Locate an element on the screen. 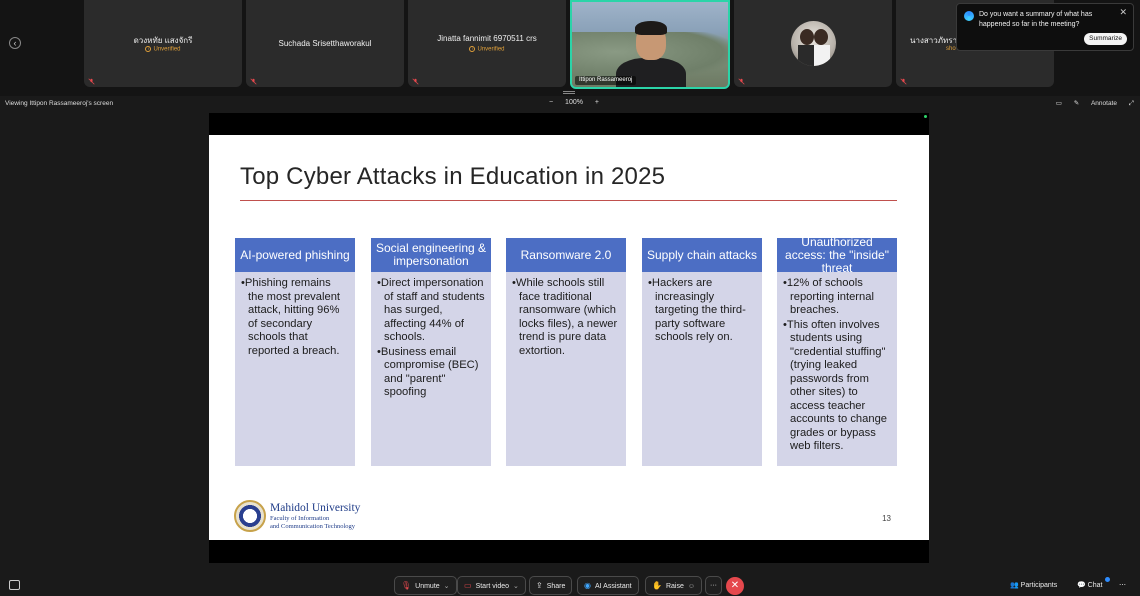 The image size is (1140, 596). video-off-icon: ▭ is located at coordinates (468, 585).